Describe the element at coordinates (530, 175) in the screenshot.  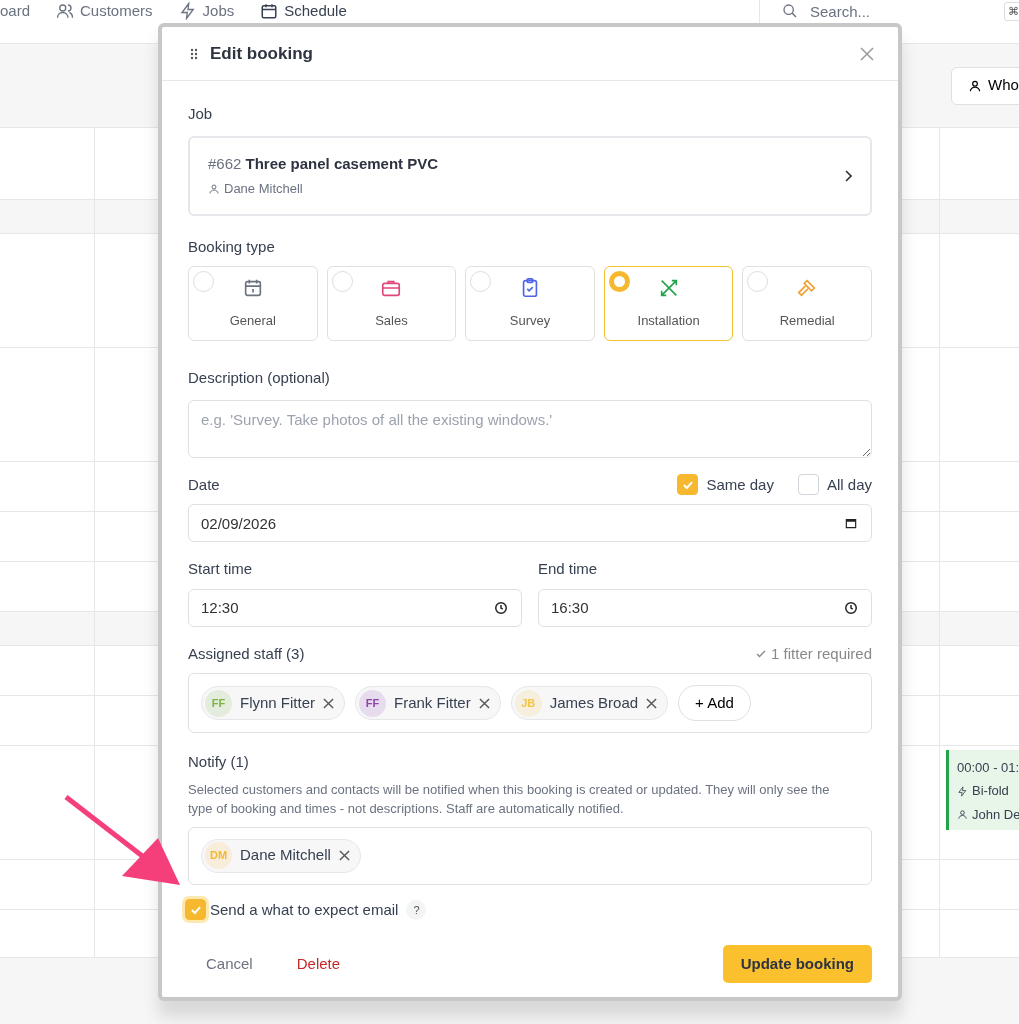
I see `job-card: #662 Three panel casement PVC Dane Mitchell` at that location.